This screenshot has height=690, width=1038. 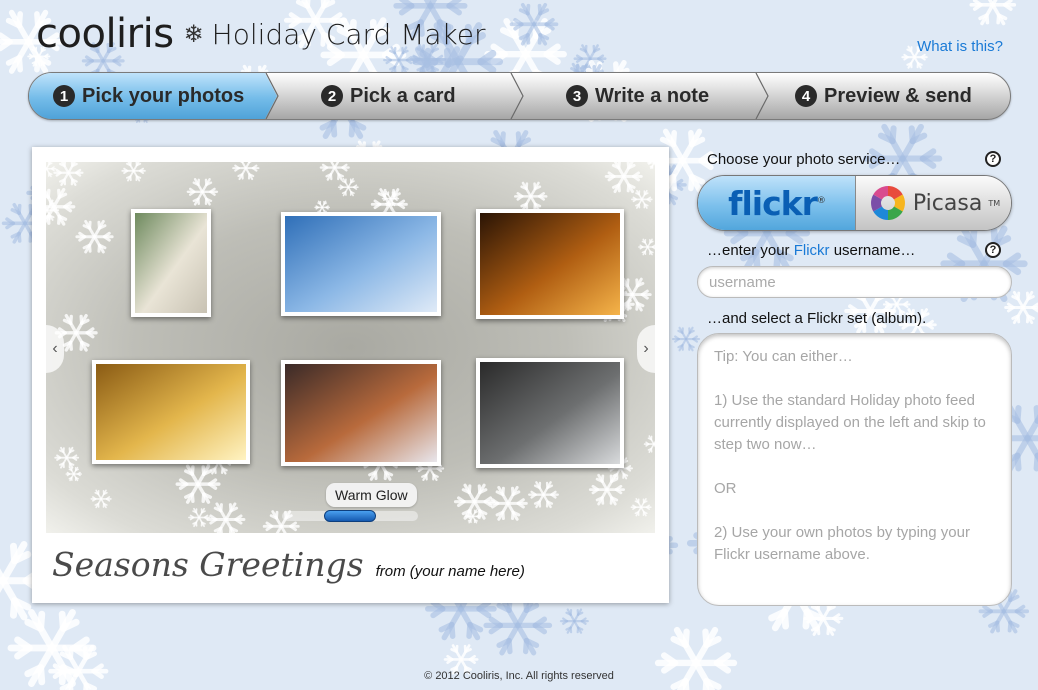 I want to click on card-greeting: Seasons Greetings from (your name here), so click(x=288, y=564).